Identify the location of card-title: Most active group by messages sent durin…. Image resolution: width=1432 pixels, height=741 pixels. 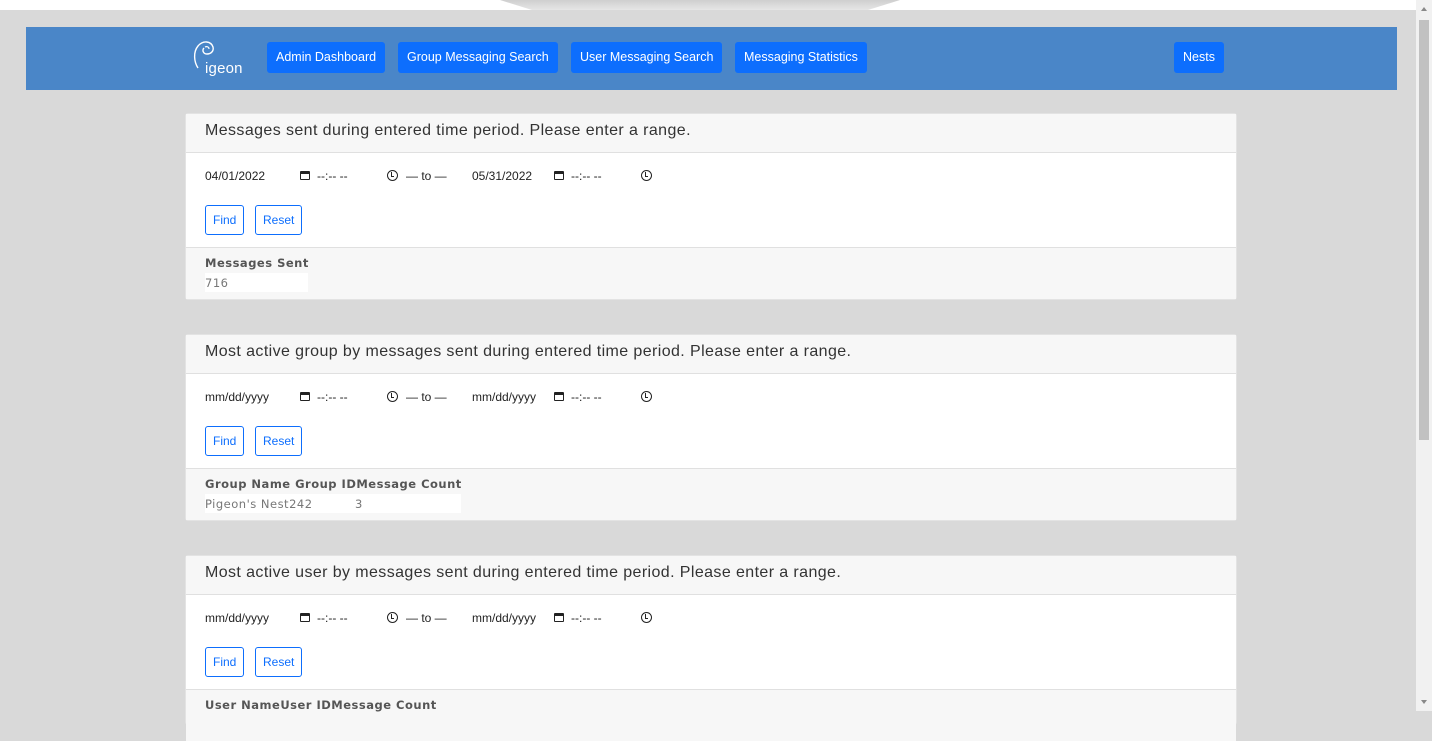
(711, 354).